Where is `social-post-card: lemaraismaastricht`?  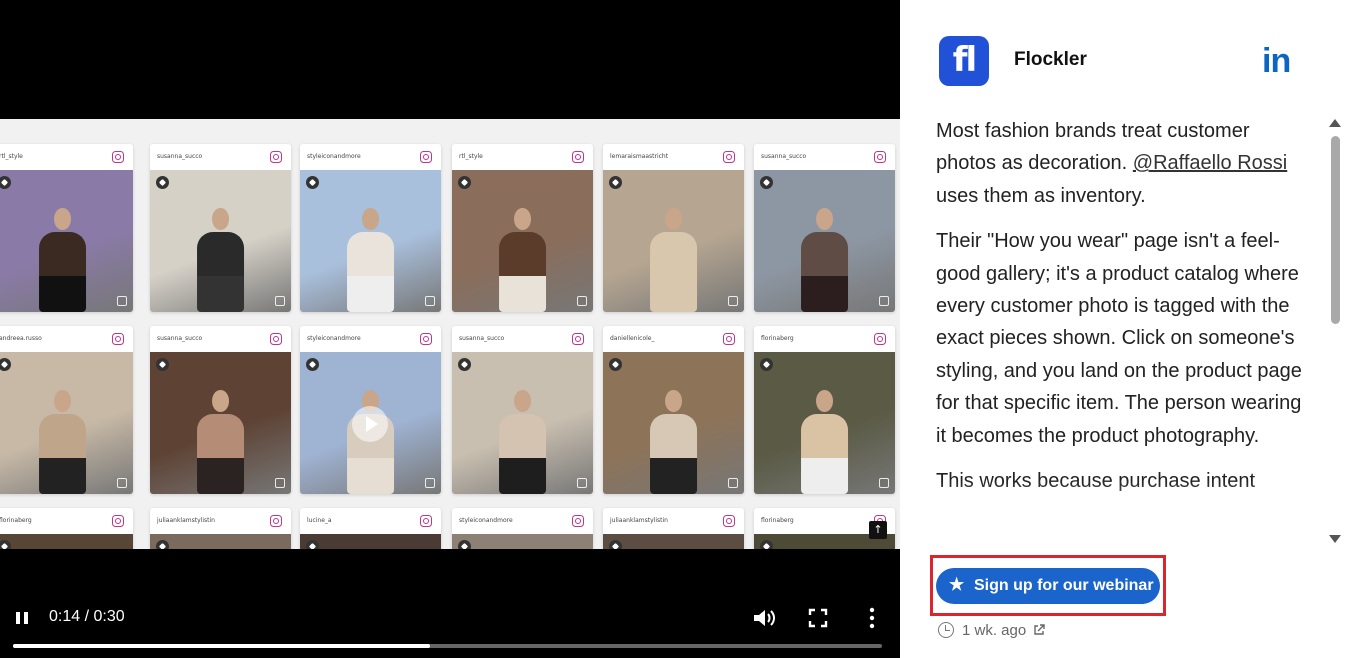
social-post-card: lemaraismaastricht is located at coordinates (673, 228).